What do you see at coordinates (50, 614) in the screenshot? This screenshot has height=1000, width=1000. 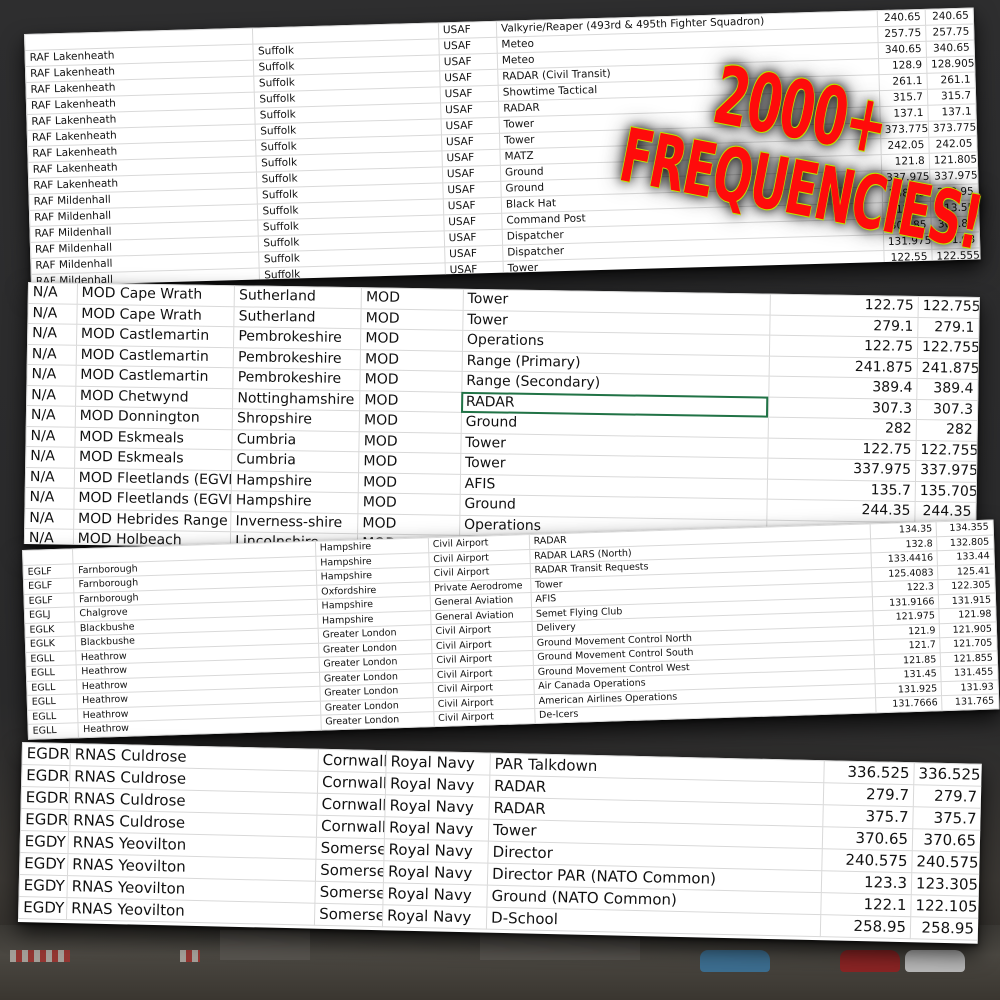 I see `icao-cell: EGLJ` at bounding box center [50, 614].